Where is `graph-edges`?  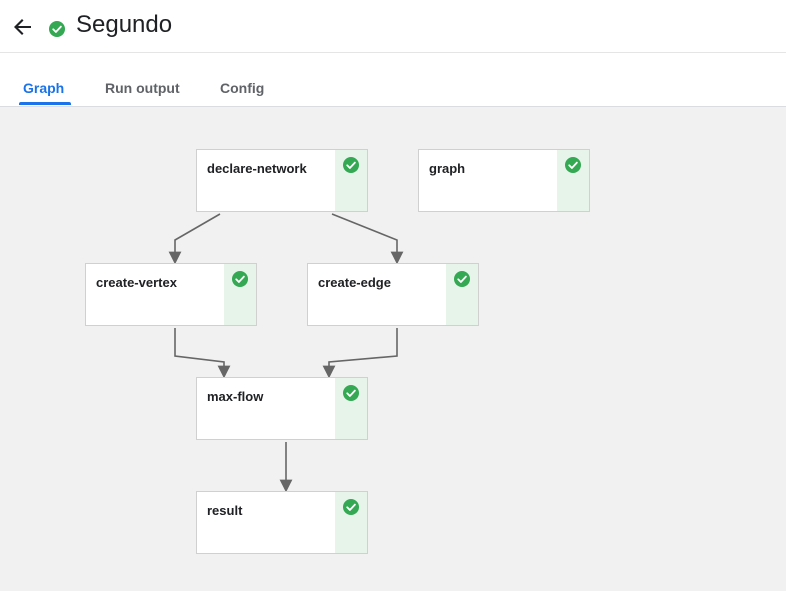
graph-edges is located at coordinates (286, 353).